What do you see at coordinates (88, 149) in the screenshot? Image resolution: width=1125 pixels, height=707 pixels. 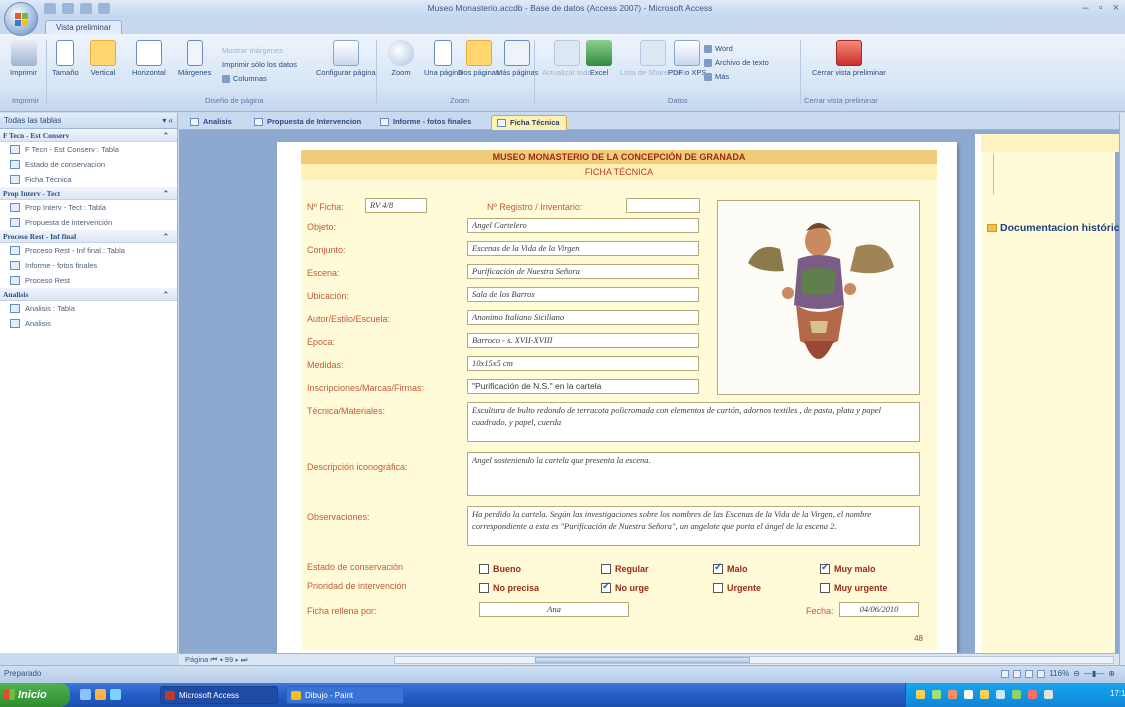 I see `nav-item-table: F Tecn - Est Conserv : Tabla` at bounding box center [88, 149].